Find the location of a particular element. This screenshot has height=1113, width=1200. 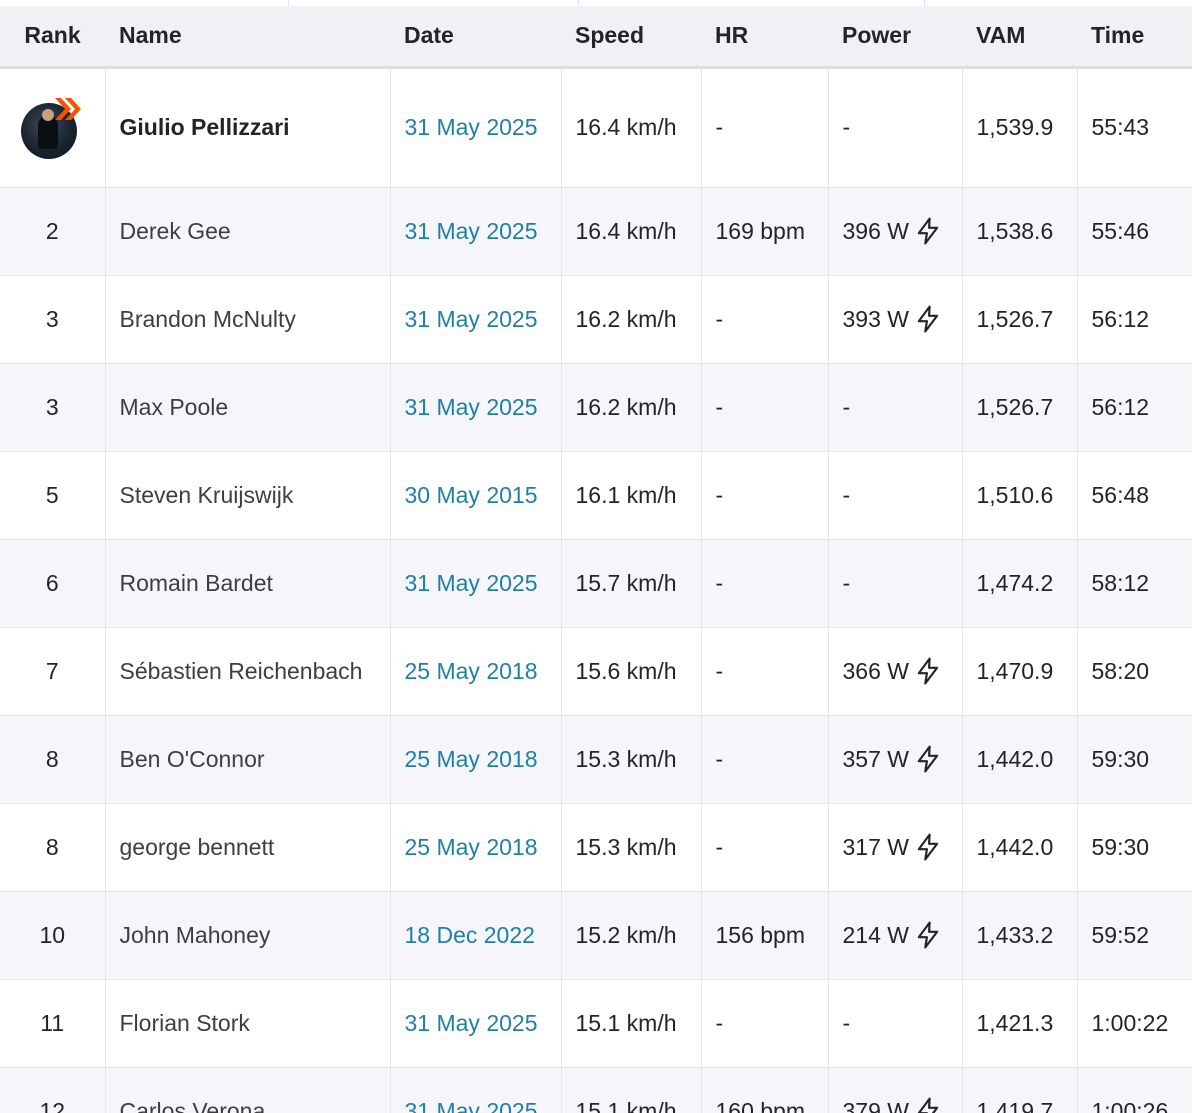

activity-date-link: 18 Dec 2022 is located at coordinates (475, 935).